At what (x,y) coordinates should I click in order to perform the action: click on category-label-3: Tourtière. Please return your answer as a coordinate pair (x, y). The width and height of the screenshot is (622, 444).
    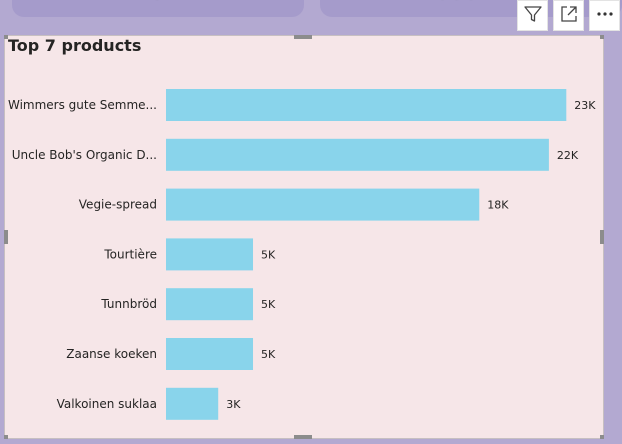
    Looking at the image, I should click on (130, 254).